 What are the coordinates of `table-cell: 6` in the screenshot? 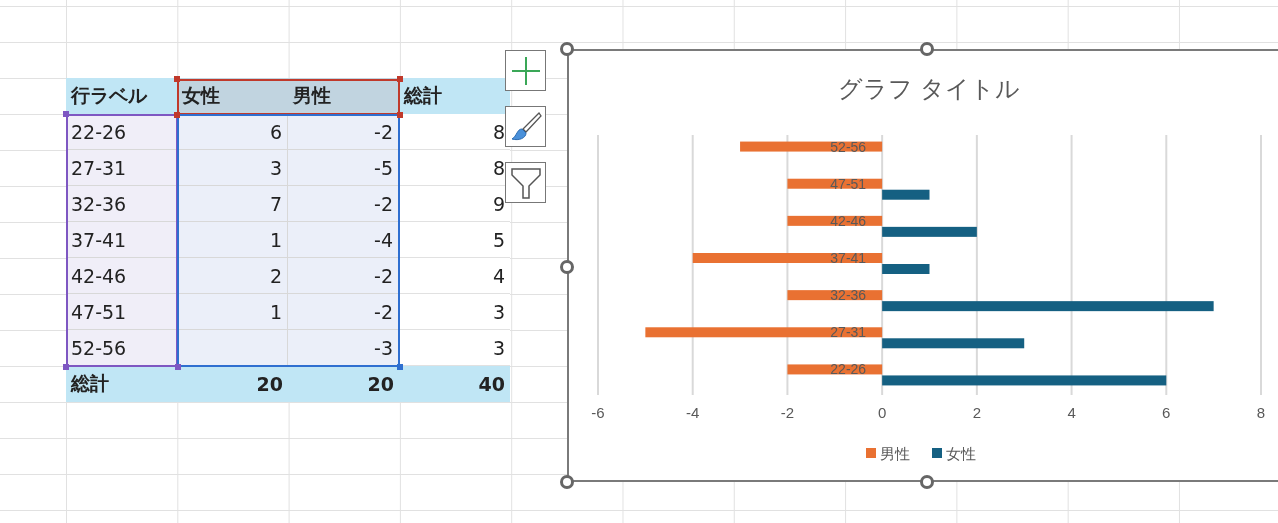 It's located at (232, 132).